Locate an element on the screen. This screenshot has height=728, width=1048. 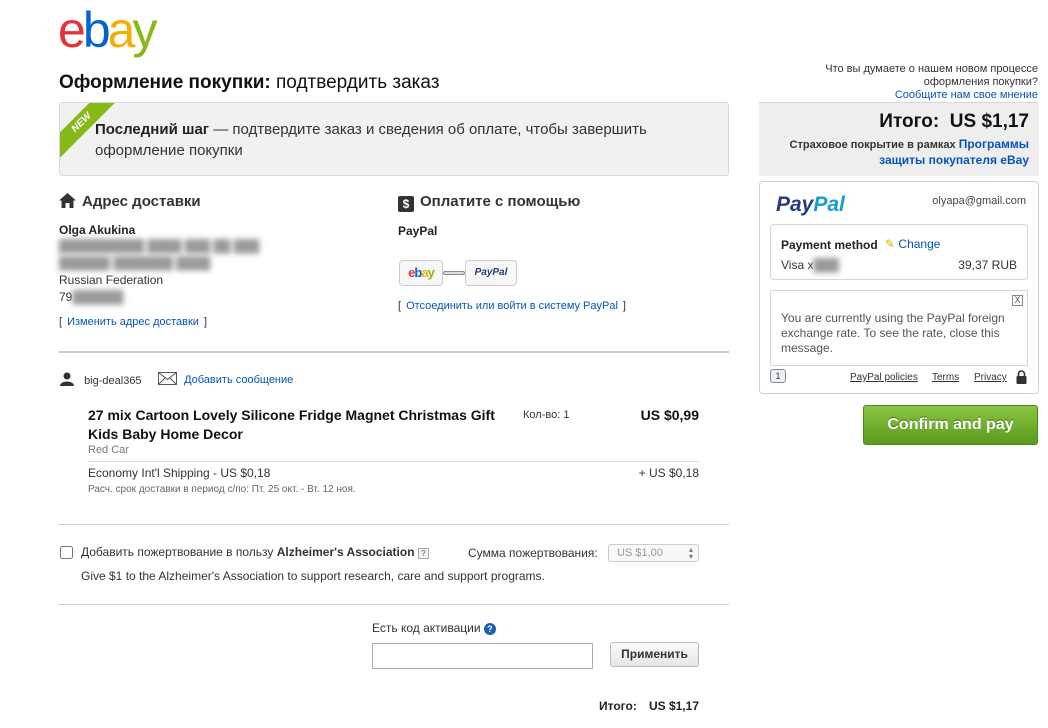
user-icon is located at coordinates (67, 379).